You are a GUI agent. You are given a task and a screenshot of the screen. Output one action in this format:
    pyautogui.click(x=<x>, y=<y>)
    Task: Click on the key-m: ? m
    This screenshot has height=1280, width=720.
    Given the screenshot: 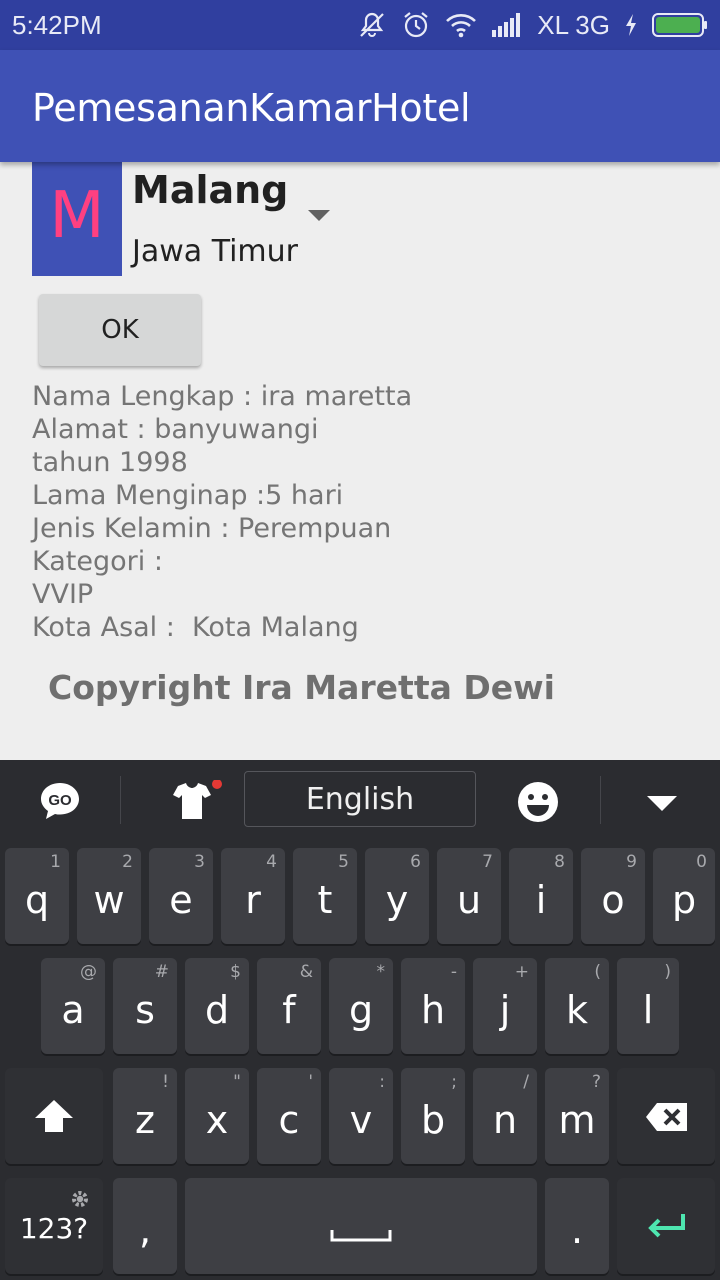 What is the action you would take?
    pyautogui.click(x=577, y=1116)
    